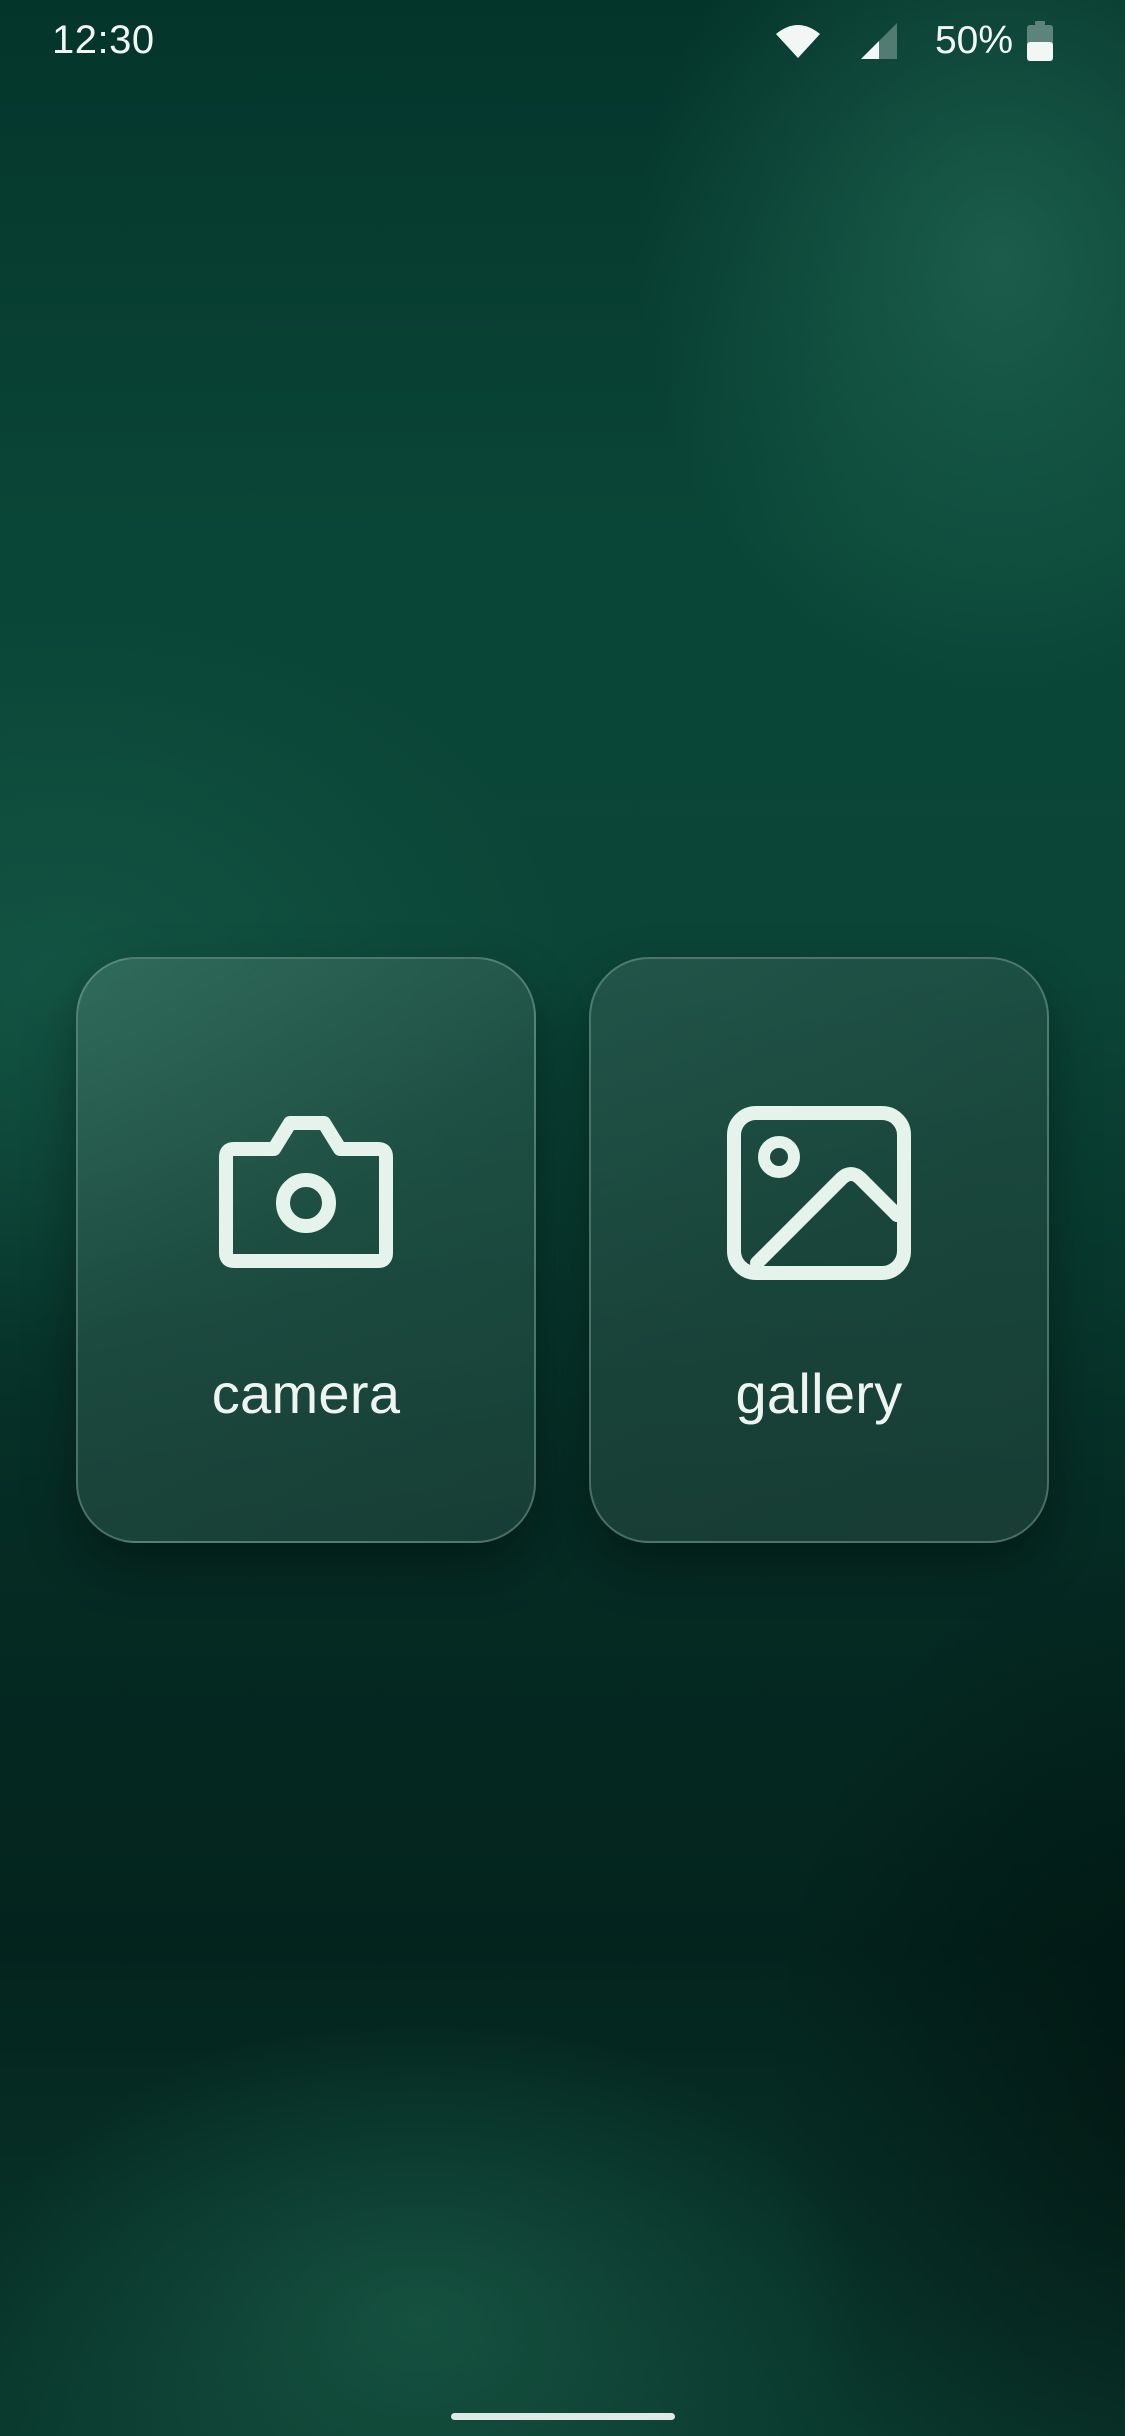 Image resolution: width=1125 pixels, height=2436 pixels. Describe the element at coordinates (797, 41) in the screenshot. I see `wifi-icon` at that location.